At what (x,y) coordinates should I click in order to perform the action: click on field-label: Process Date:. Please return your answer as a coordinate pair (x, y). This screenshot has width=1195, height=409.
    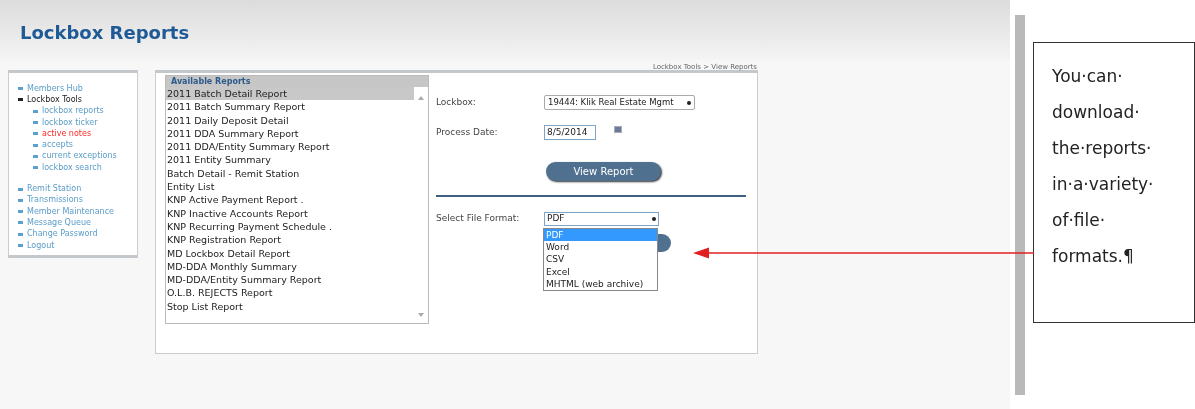
    Looking at the image, I should click on (467, 132).